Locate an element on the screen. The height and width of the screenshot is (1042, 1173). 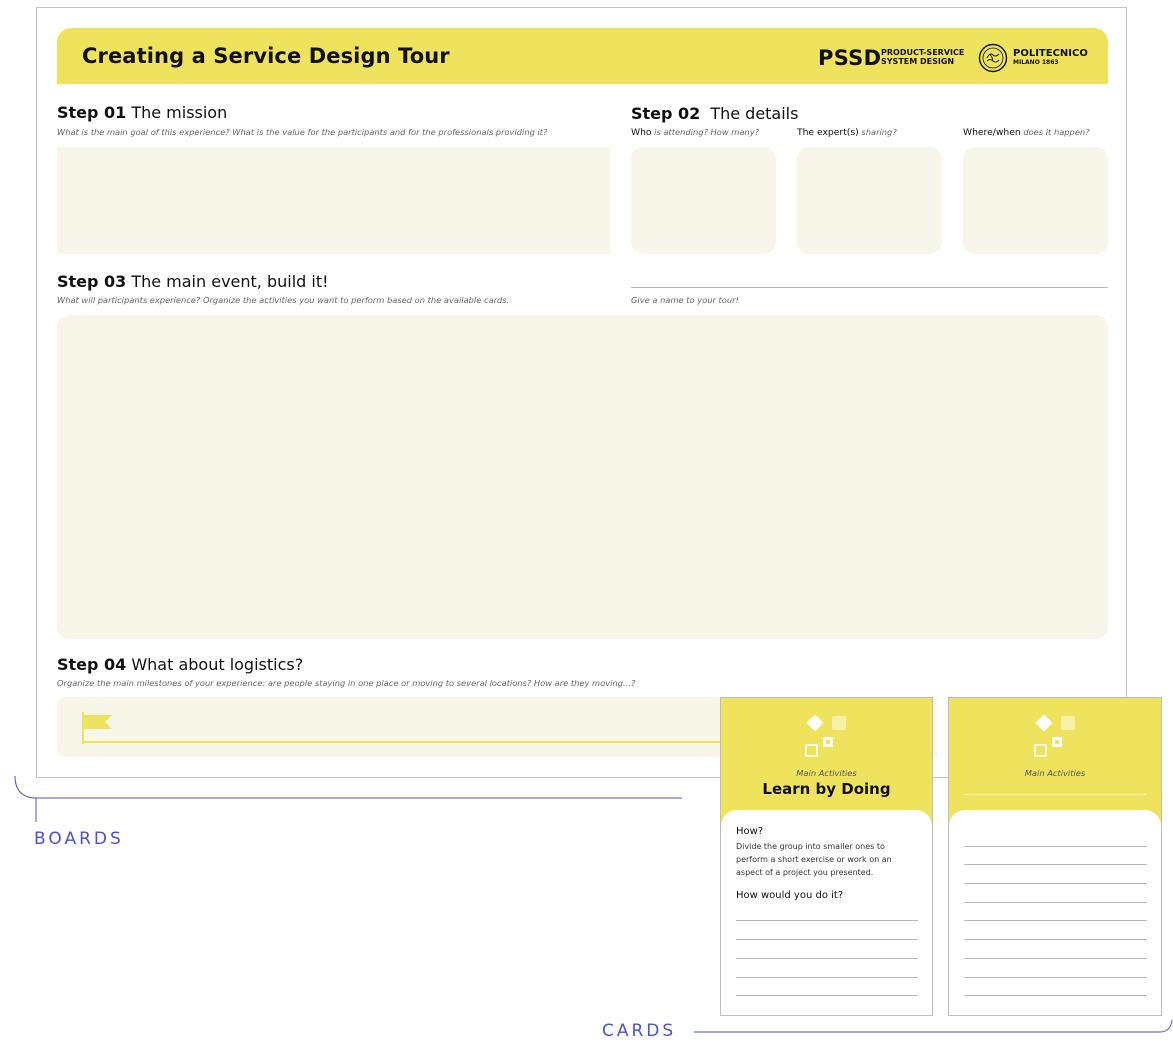
activity-card-blank: Main Activities is located at coordinates (1055, 856).